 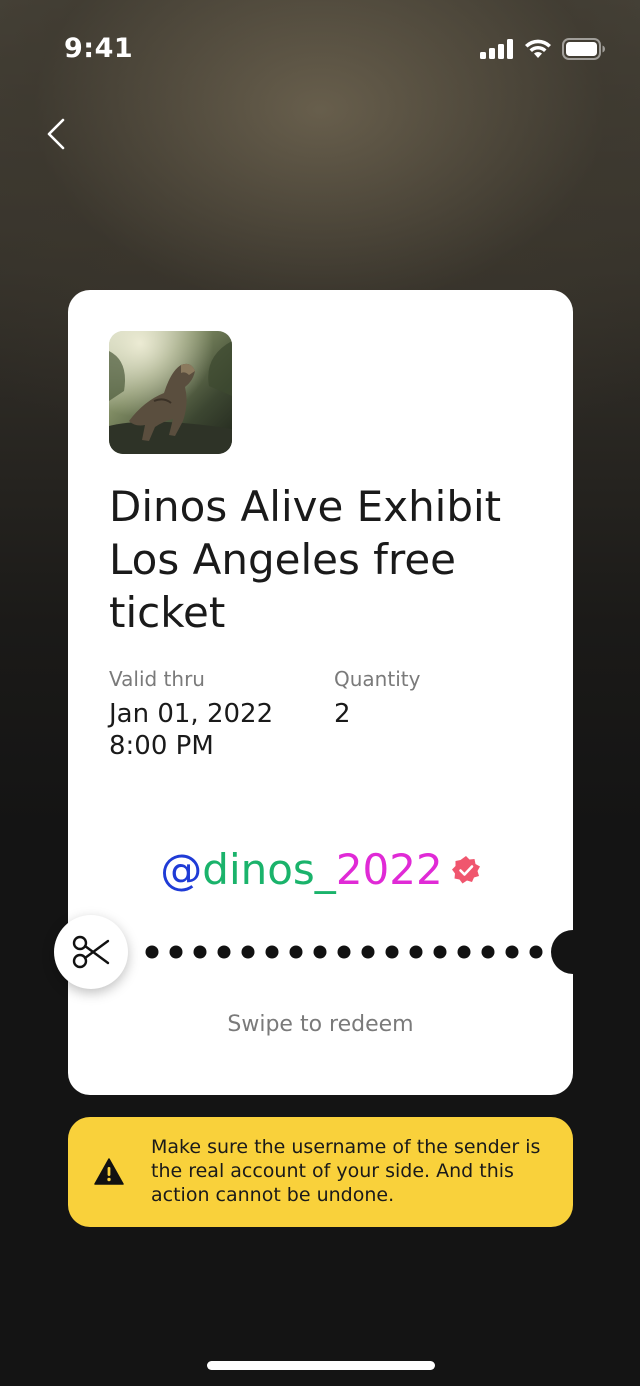 What do you see at coordinates (321, 1365) in the screenshot?
I see `home-indicator` at bounding box center [321, 1365].